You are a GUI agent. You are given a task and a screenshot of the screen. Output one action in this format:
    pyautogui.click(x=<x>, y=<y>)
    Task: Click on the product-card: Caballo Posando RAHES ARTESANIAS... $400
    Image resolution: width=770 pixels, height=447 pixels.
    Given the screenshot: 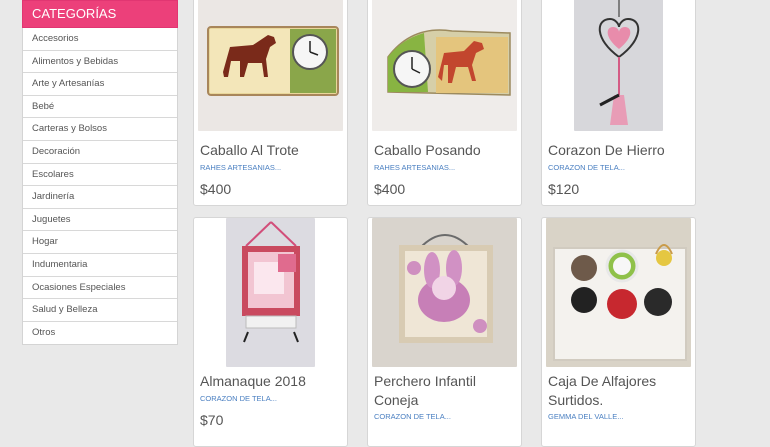 What is the action you would take?
    pyautogui.click(x=444, y=103)
    